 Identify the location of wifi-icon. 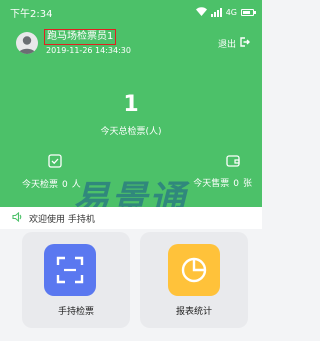
(201, 12).